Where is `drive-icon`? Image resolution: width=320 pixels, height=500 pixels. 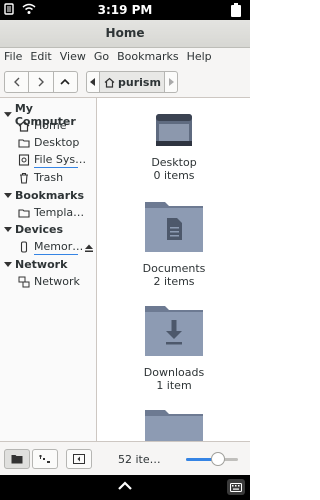 drive-icon is located at coordinates (24, 159).